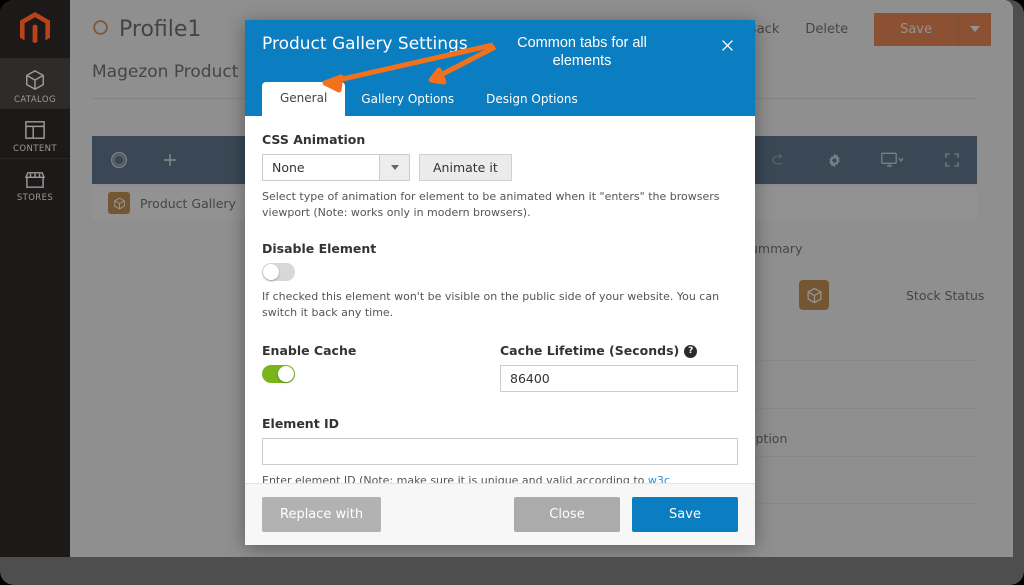  Describe the element at coordinates (567, 514) in the screenshot. I see `close-button: Close` at that location.